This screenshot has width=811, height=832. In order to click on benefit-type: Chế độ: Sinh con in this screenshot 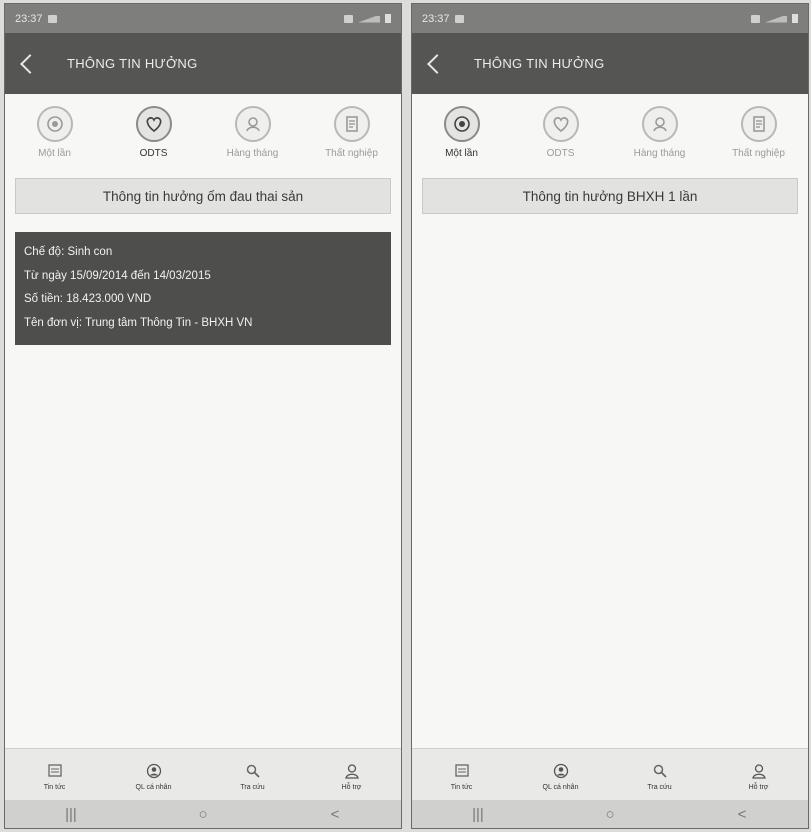, I will do `click(68, 252)`.